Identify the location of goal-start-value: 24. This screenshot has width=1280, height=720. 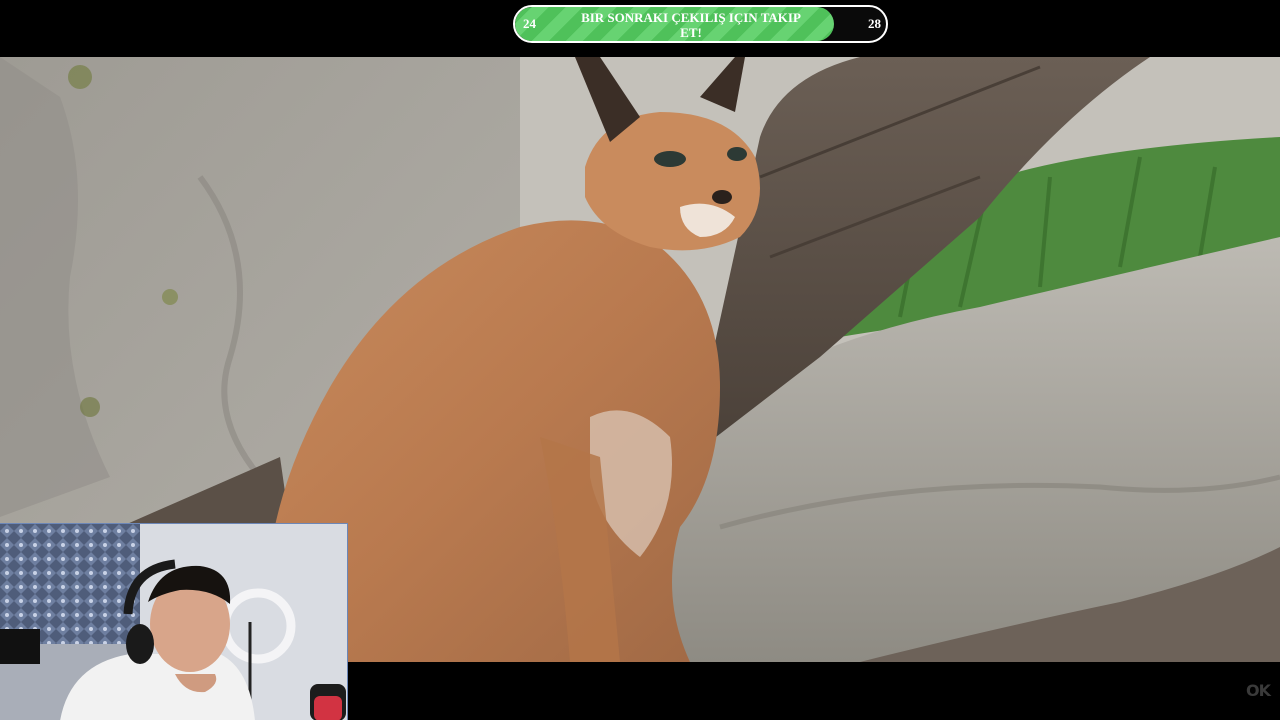
(529, 23).